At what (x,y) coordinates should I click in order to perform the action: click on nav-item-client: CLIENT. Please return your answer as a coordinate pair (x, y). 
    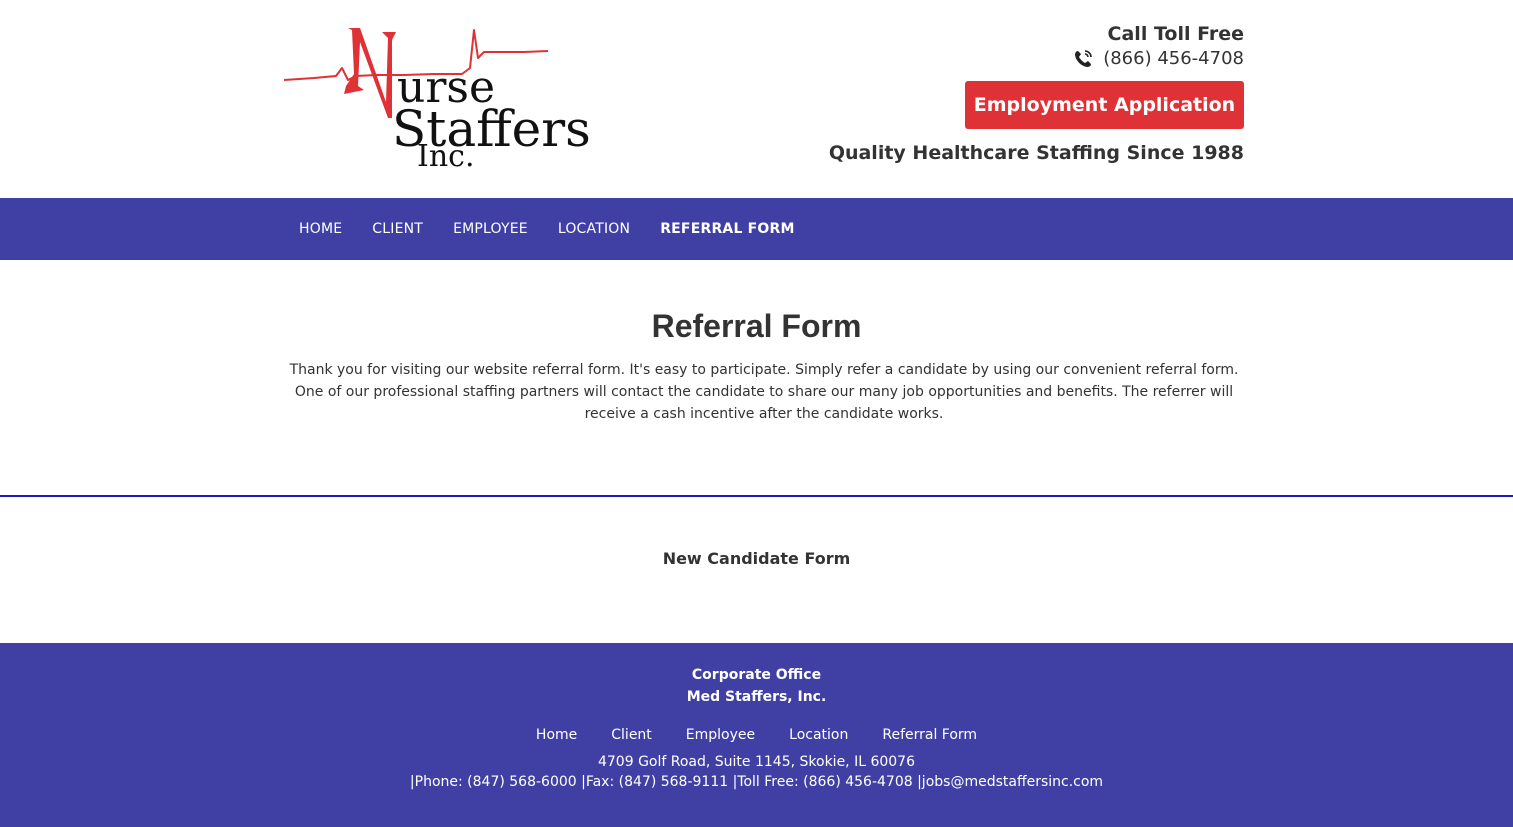
    Looking at the image, I should click on (397, 229).